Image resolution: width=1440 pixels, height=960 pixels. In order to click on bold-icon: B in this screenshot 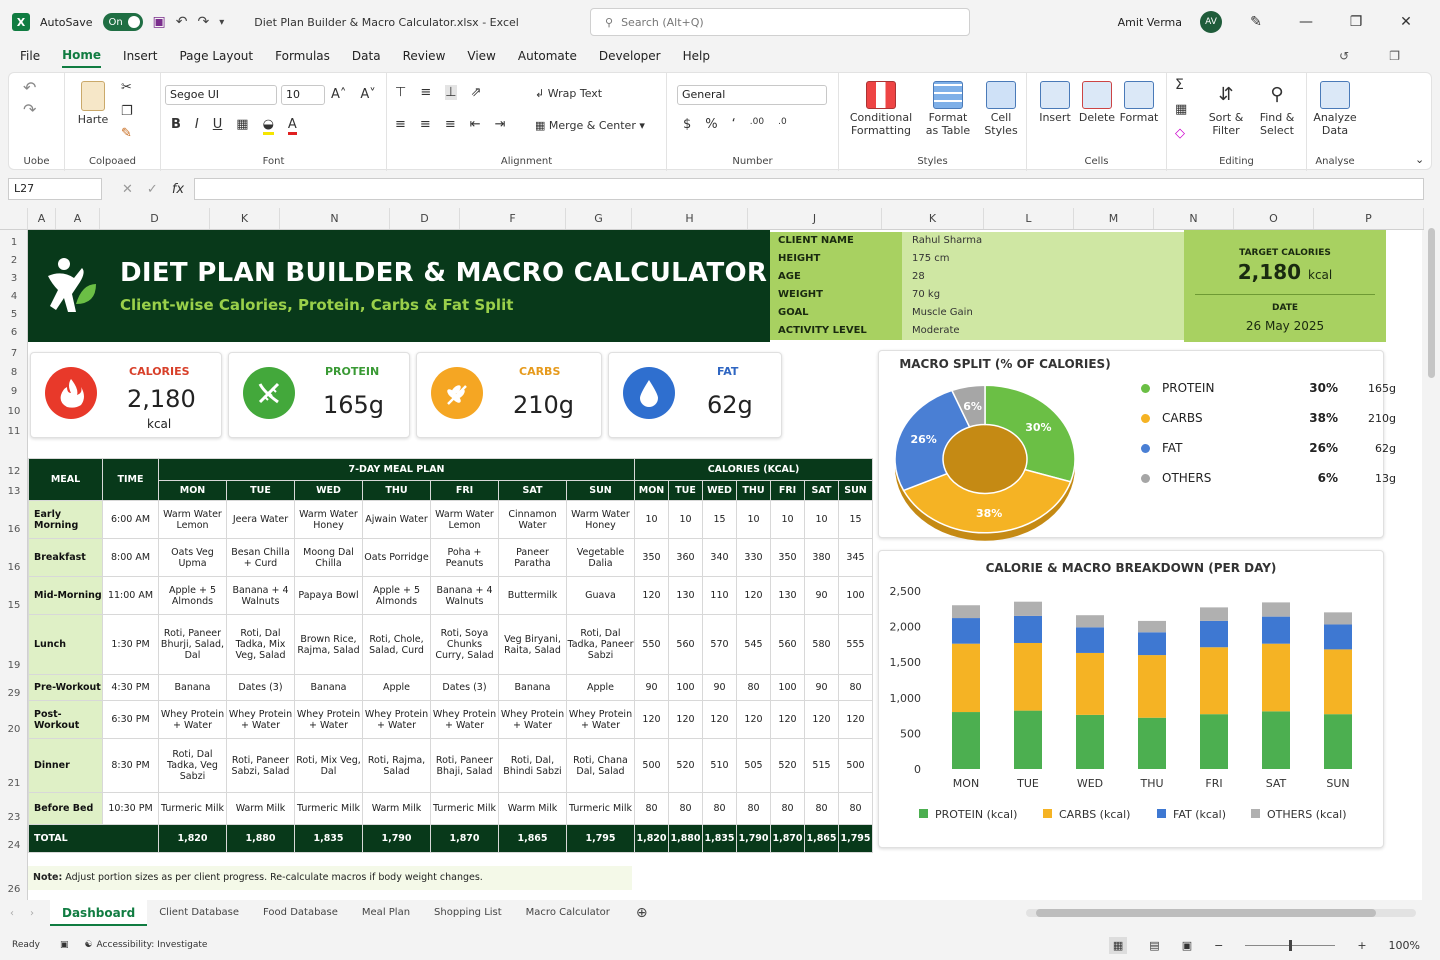, I will do `click(176, 126)`.